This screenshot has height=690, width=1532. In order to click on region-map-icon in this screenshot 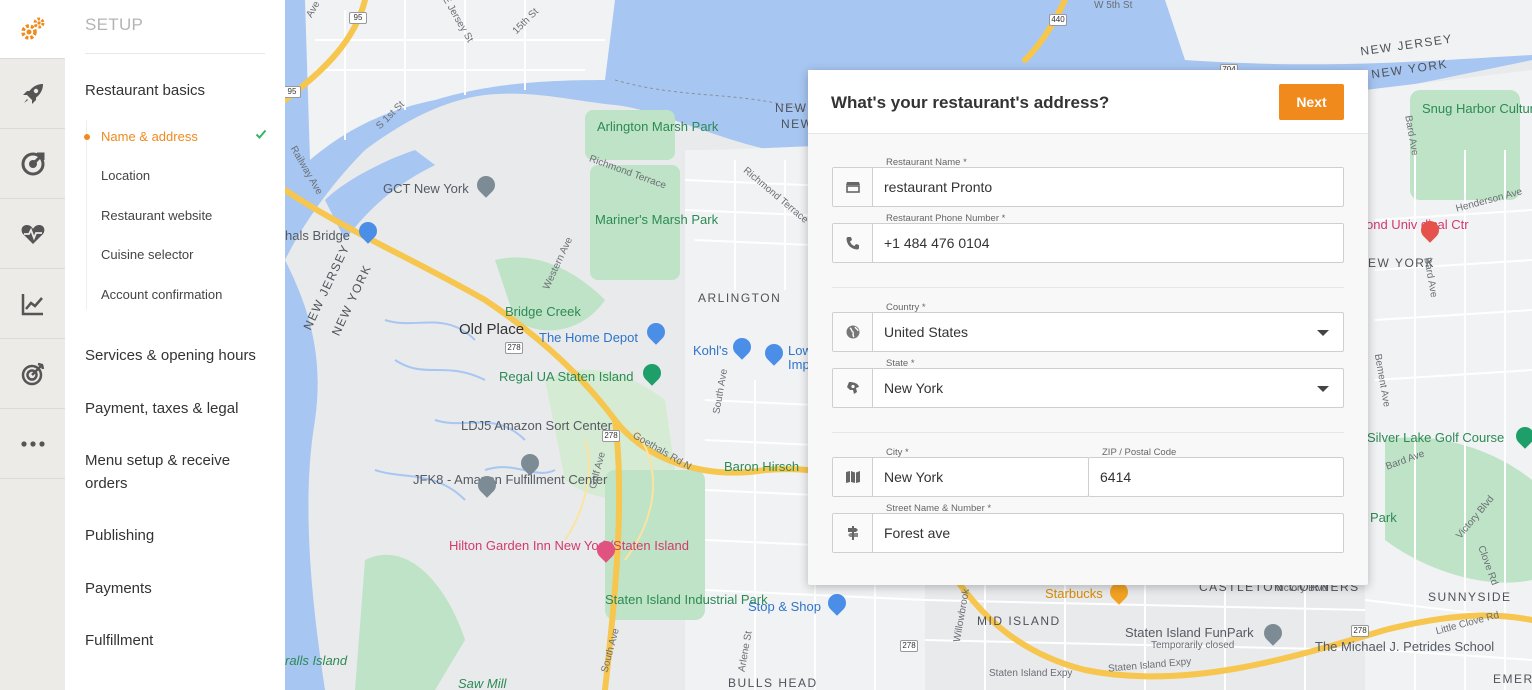, I will do `click(852, 388)`.